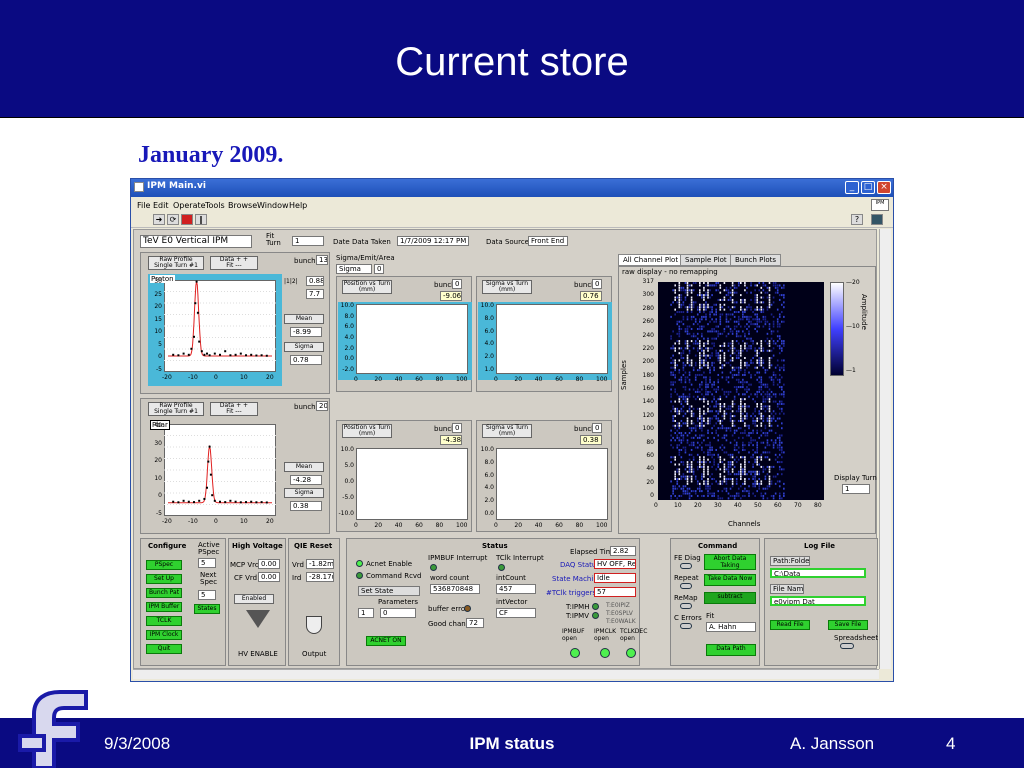  I want to click on file-name-field: e0vipm Dat, so click(818, 601).